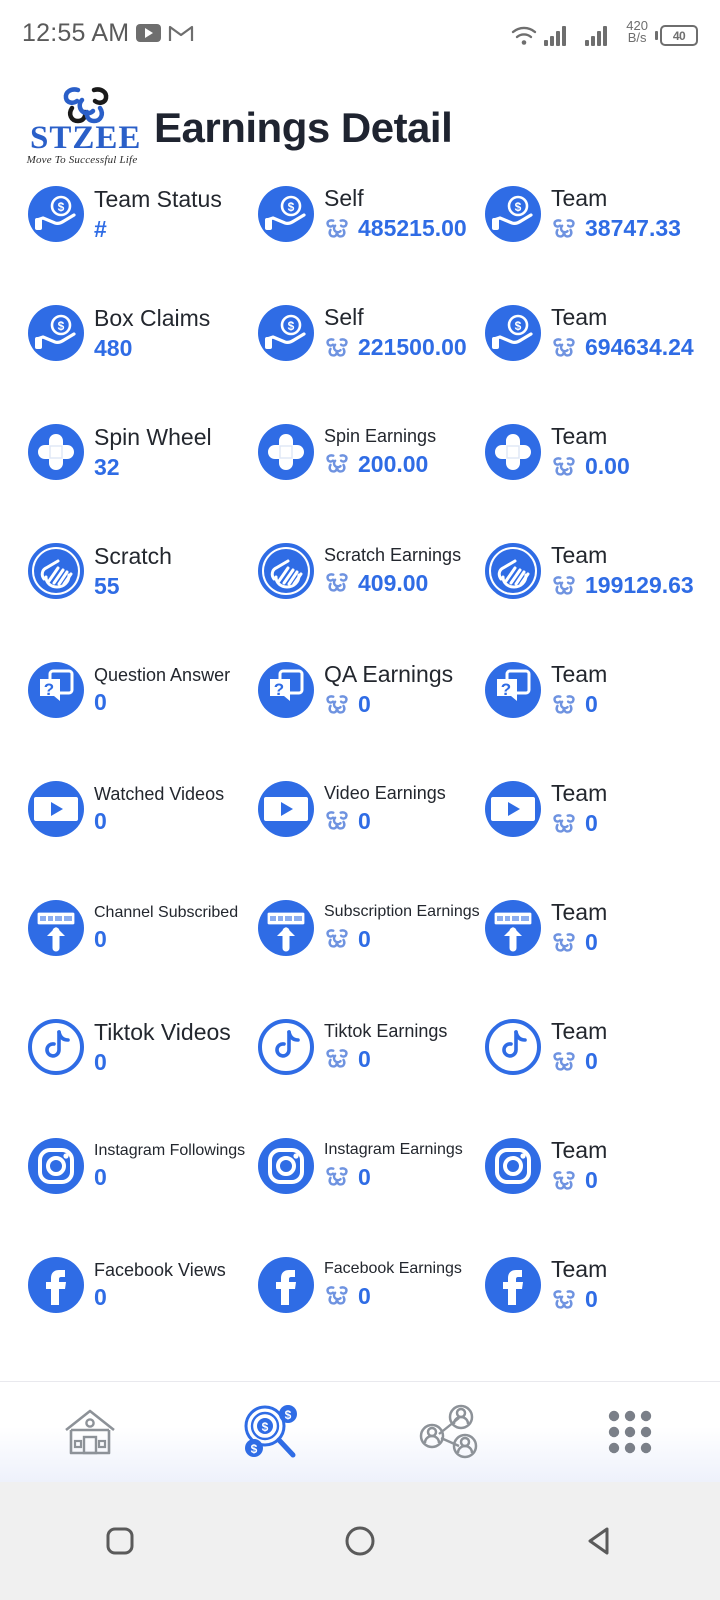  Describe the element at coordinates (166, 913) in the screenshot. I see `cell-label: Channel Subscribed` at that location.